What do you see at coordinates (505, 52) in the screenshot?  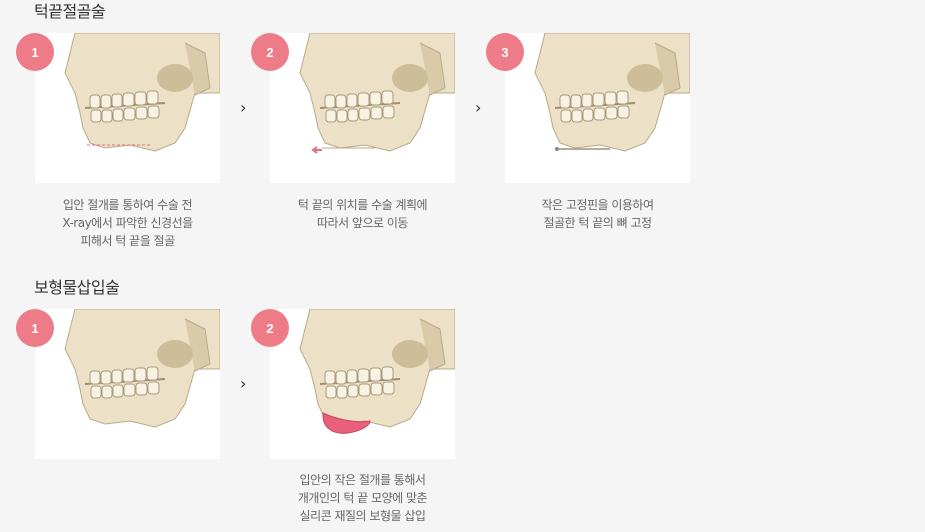 I see `step-number-badge: 3` at bounding box center [505, 52].